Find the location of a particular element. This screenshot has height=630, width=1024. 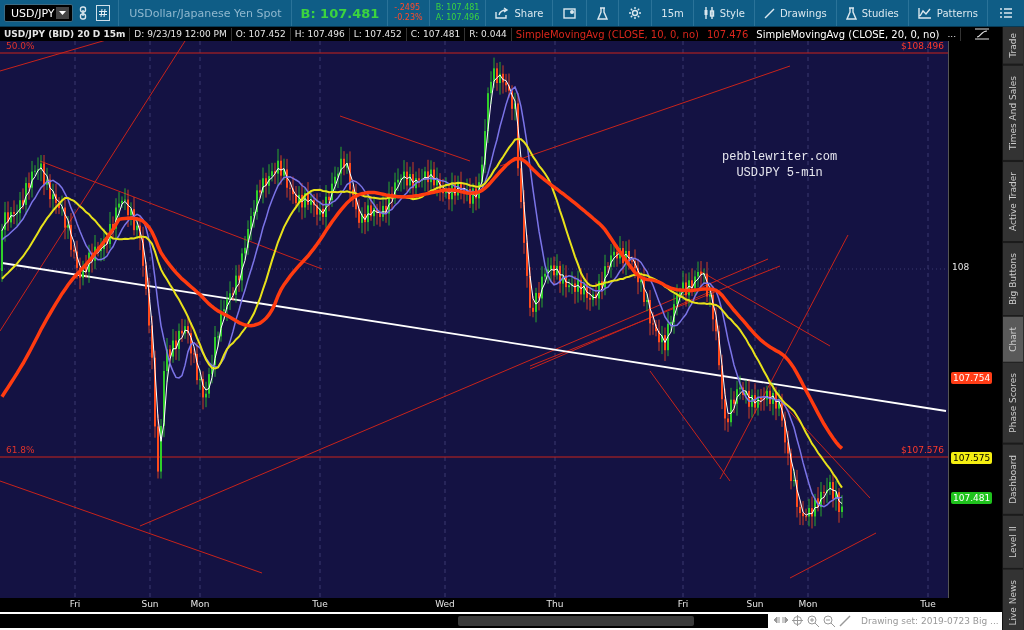

ohlc-value: C: 107.481 is located at coordinates (436, 34).